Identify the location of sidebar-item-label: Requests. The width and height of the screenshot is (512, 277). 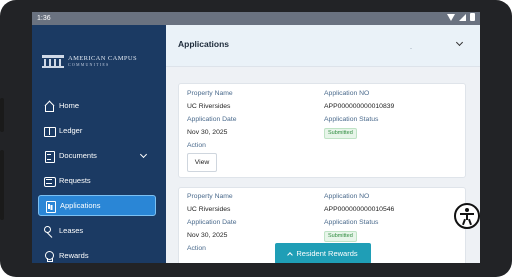
(75, 180).